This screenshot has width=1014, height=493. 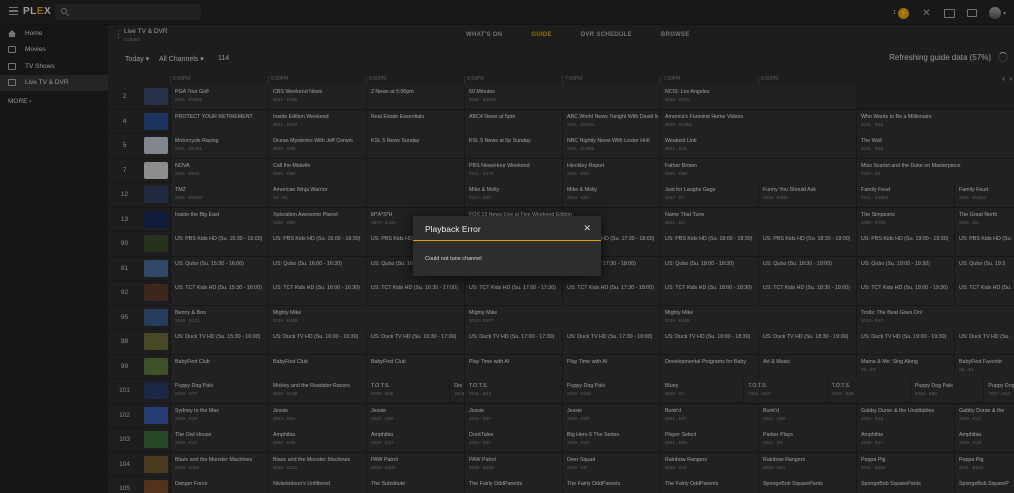 I want to click on close-icon: ✕, so click(x=587, y=228).